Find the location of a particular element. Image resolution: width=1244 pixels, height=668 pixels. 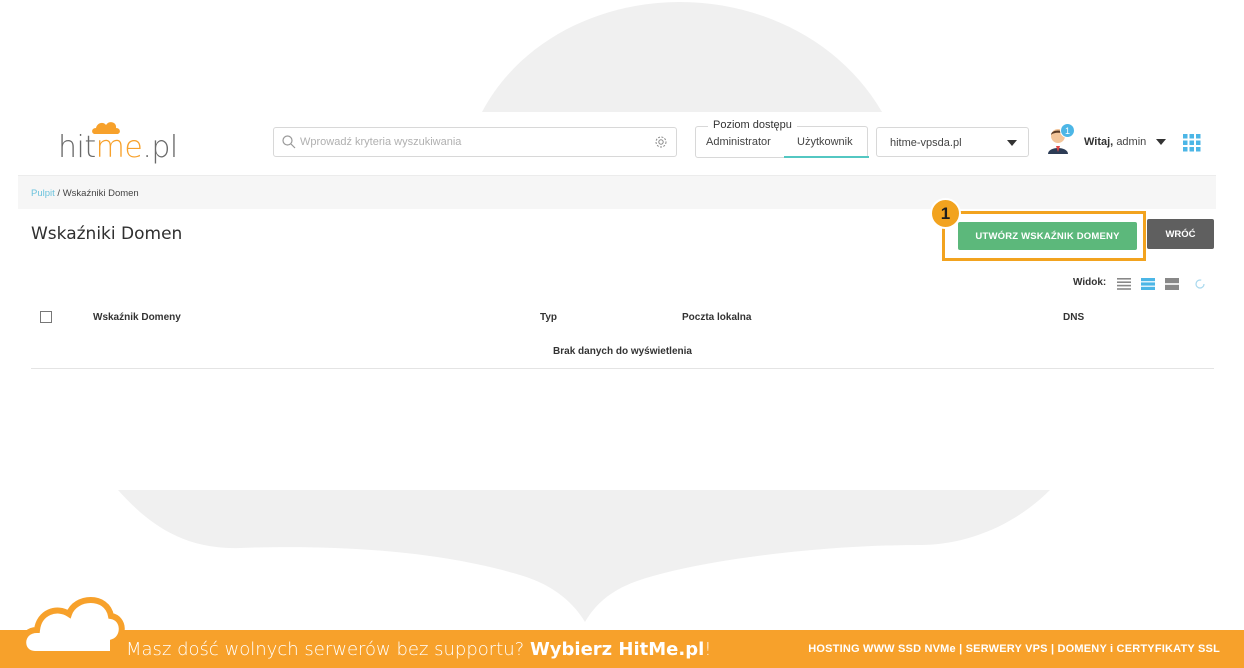

column-header-dns: DNS is located at coordinates (1073, 317).